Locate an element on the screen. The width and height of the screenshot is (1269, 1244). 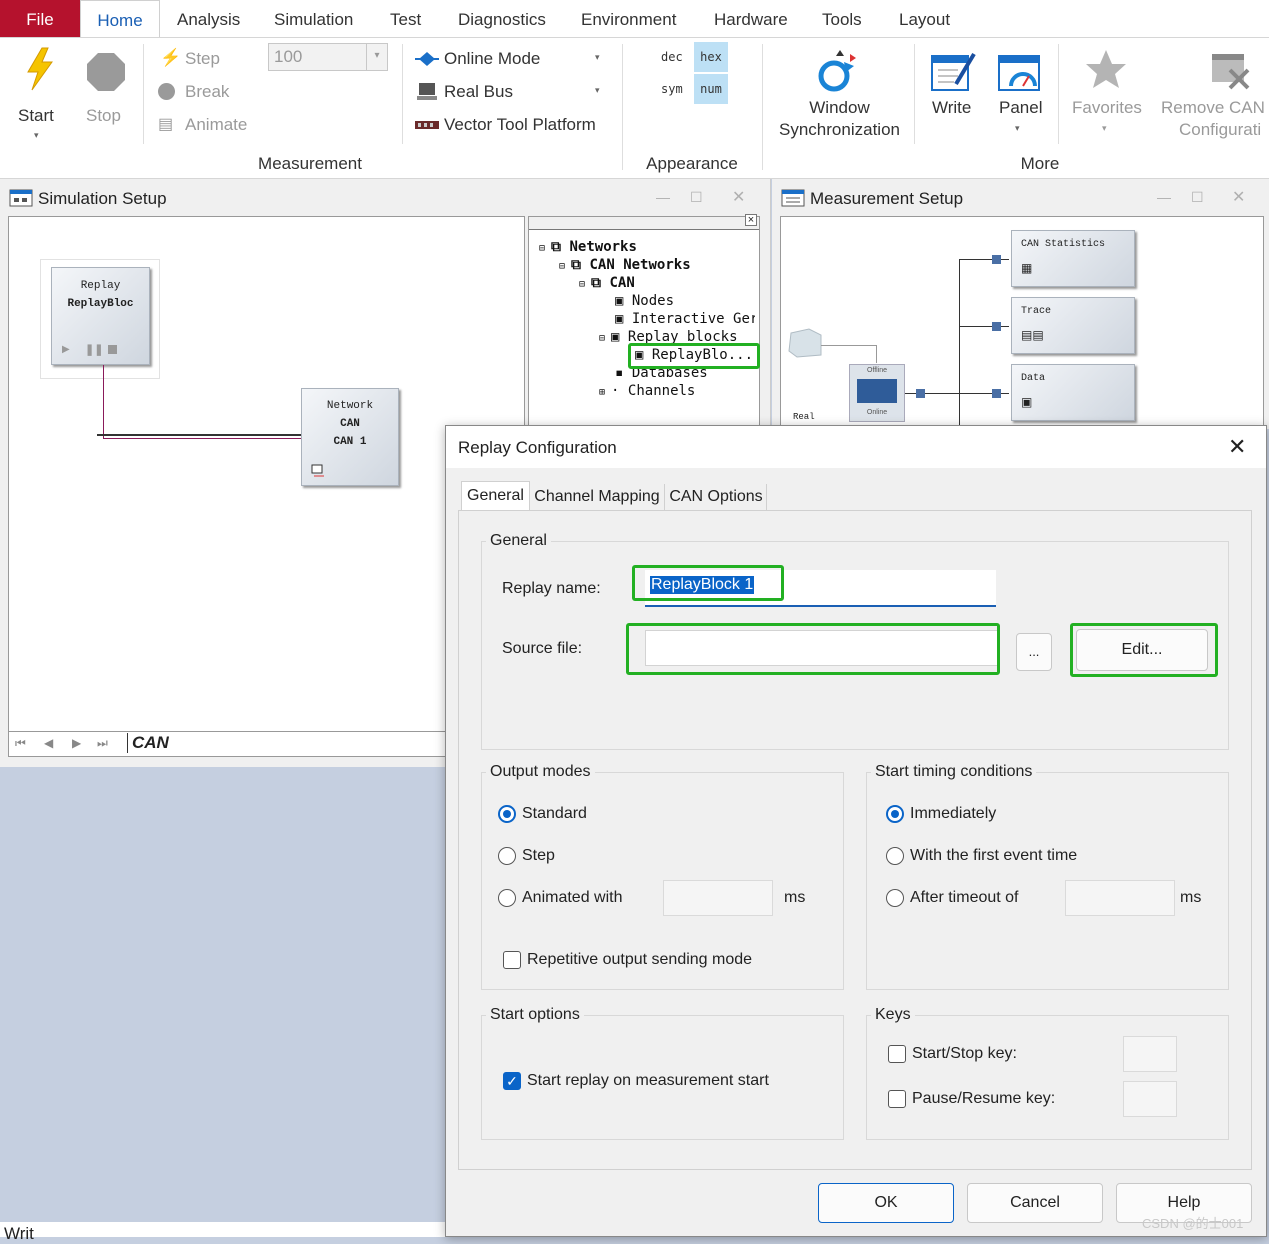
tab-general: General is located at coordinates (495, 496).